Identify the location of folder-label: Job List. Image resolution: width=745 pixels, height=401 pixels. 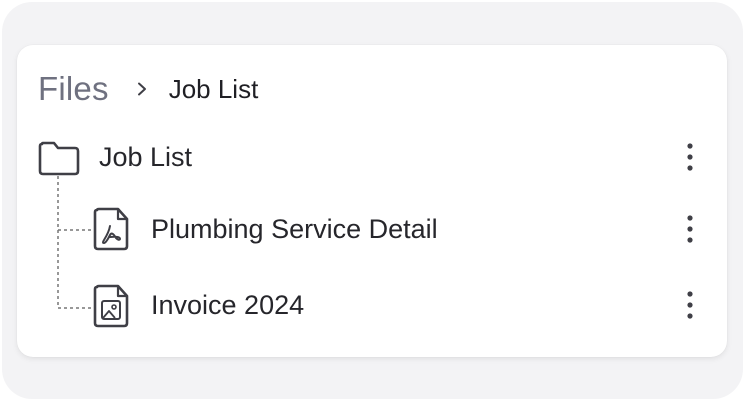
(146, 156).